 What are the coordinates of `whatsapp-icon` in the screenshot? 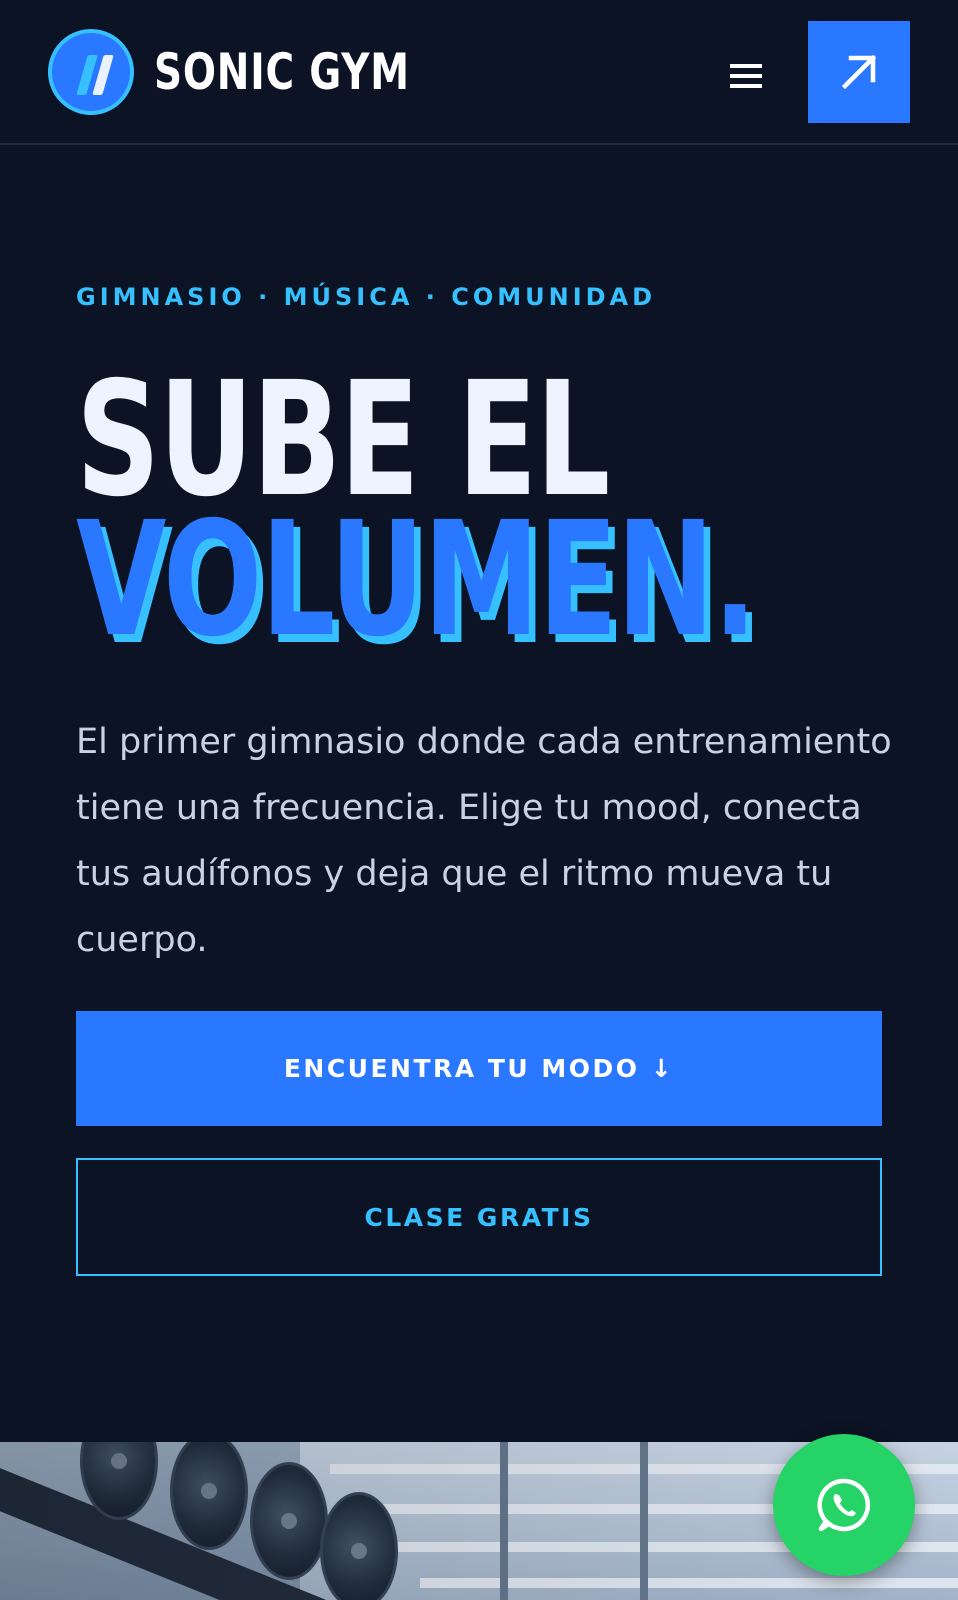 It's located at (844, 1505).